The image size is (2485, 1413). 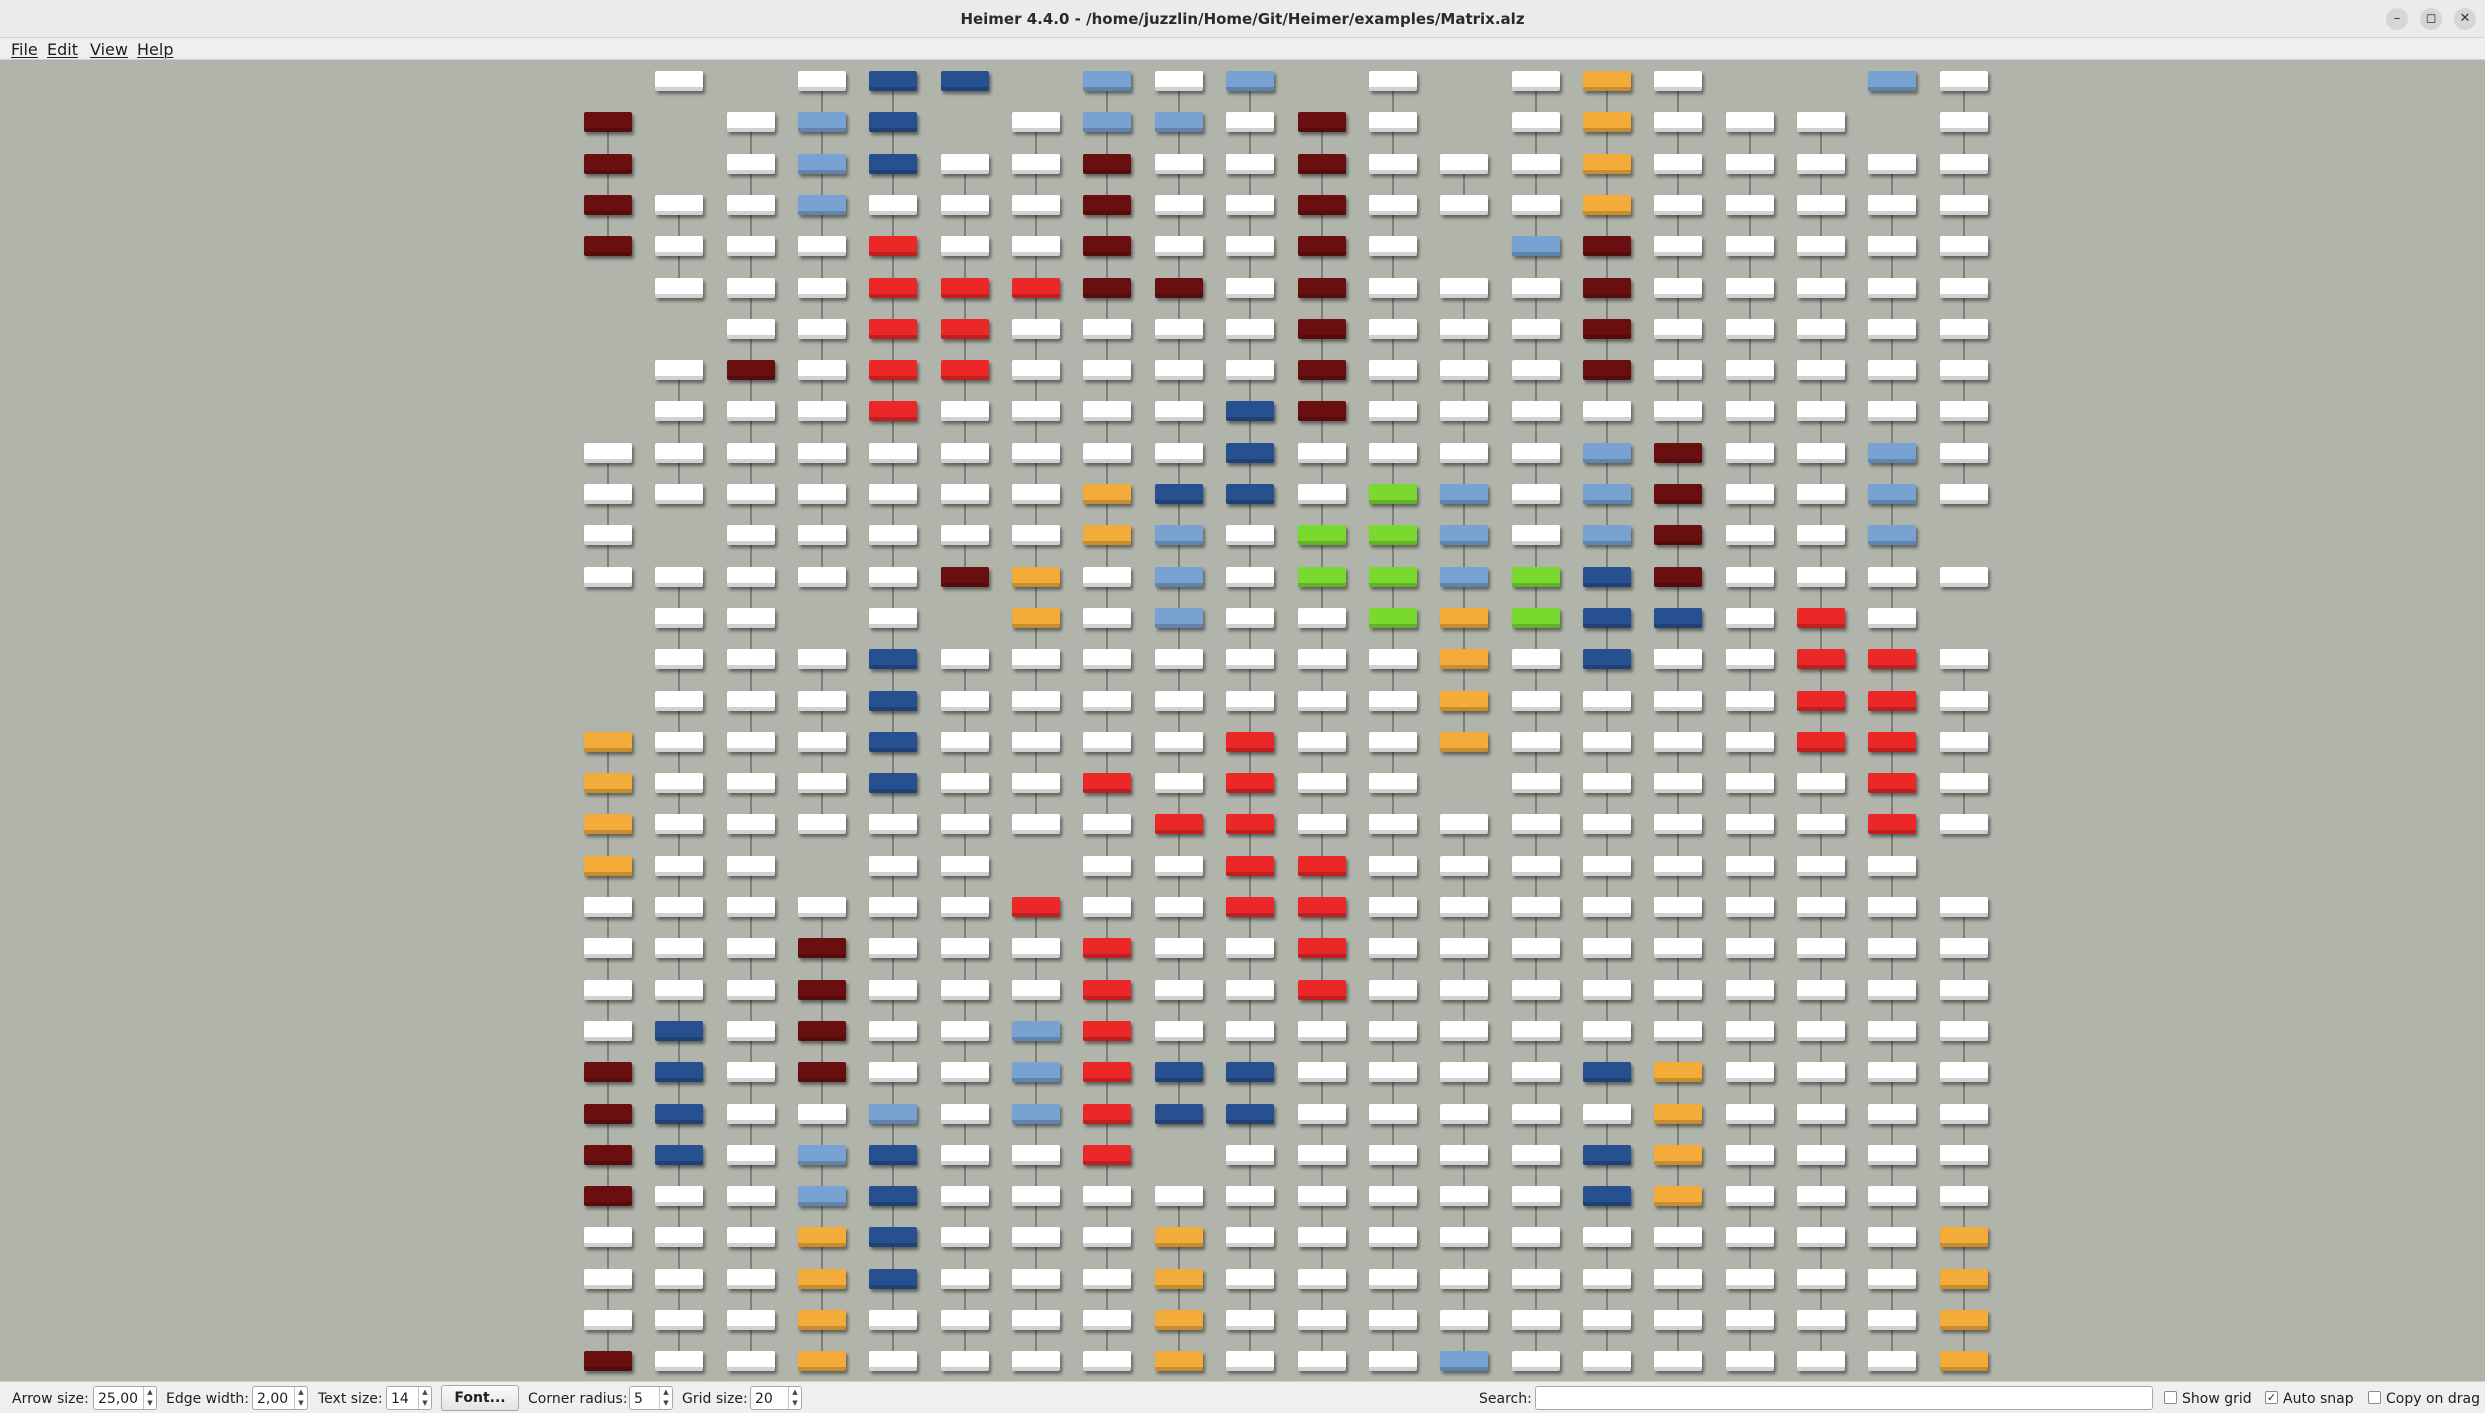 What do you see at coordinates (409, 1398) in the screenshot?
I see `text-size-spinbox: 14 ▲ ▼` at bounding box center [409, 1398].